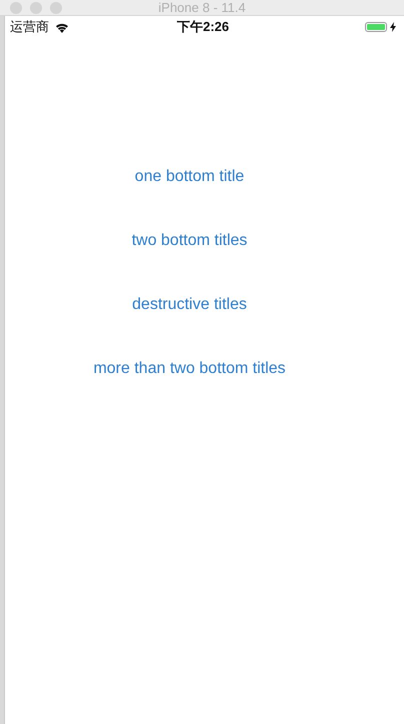 The width and height of the screenshot is (404, 724). What do you see at coordinates (376, 27) in the screenshot?
I see `battery-icon` at bounding box center [376, 27].